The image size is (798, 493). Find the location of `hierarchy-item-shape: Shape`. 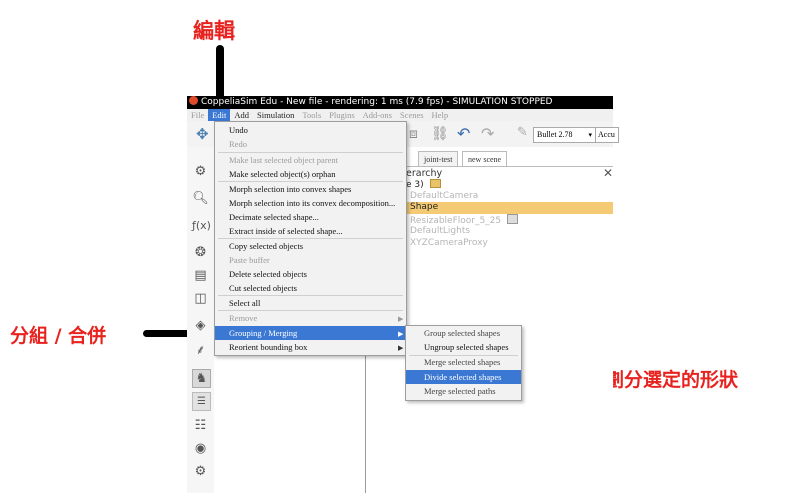

hierarchy-item-shape: Shape is located at coordinates (424, 207).